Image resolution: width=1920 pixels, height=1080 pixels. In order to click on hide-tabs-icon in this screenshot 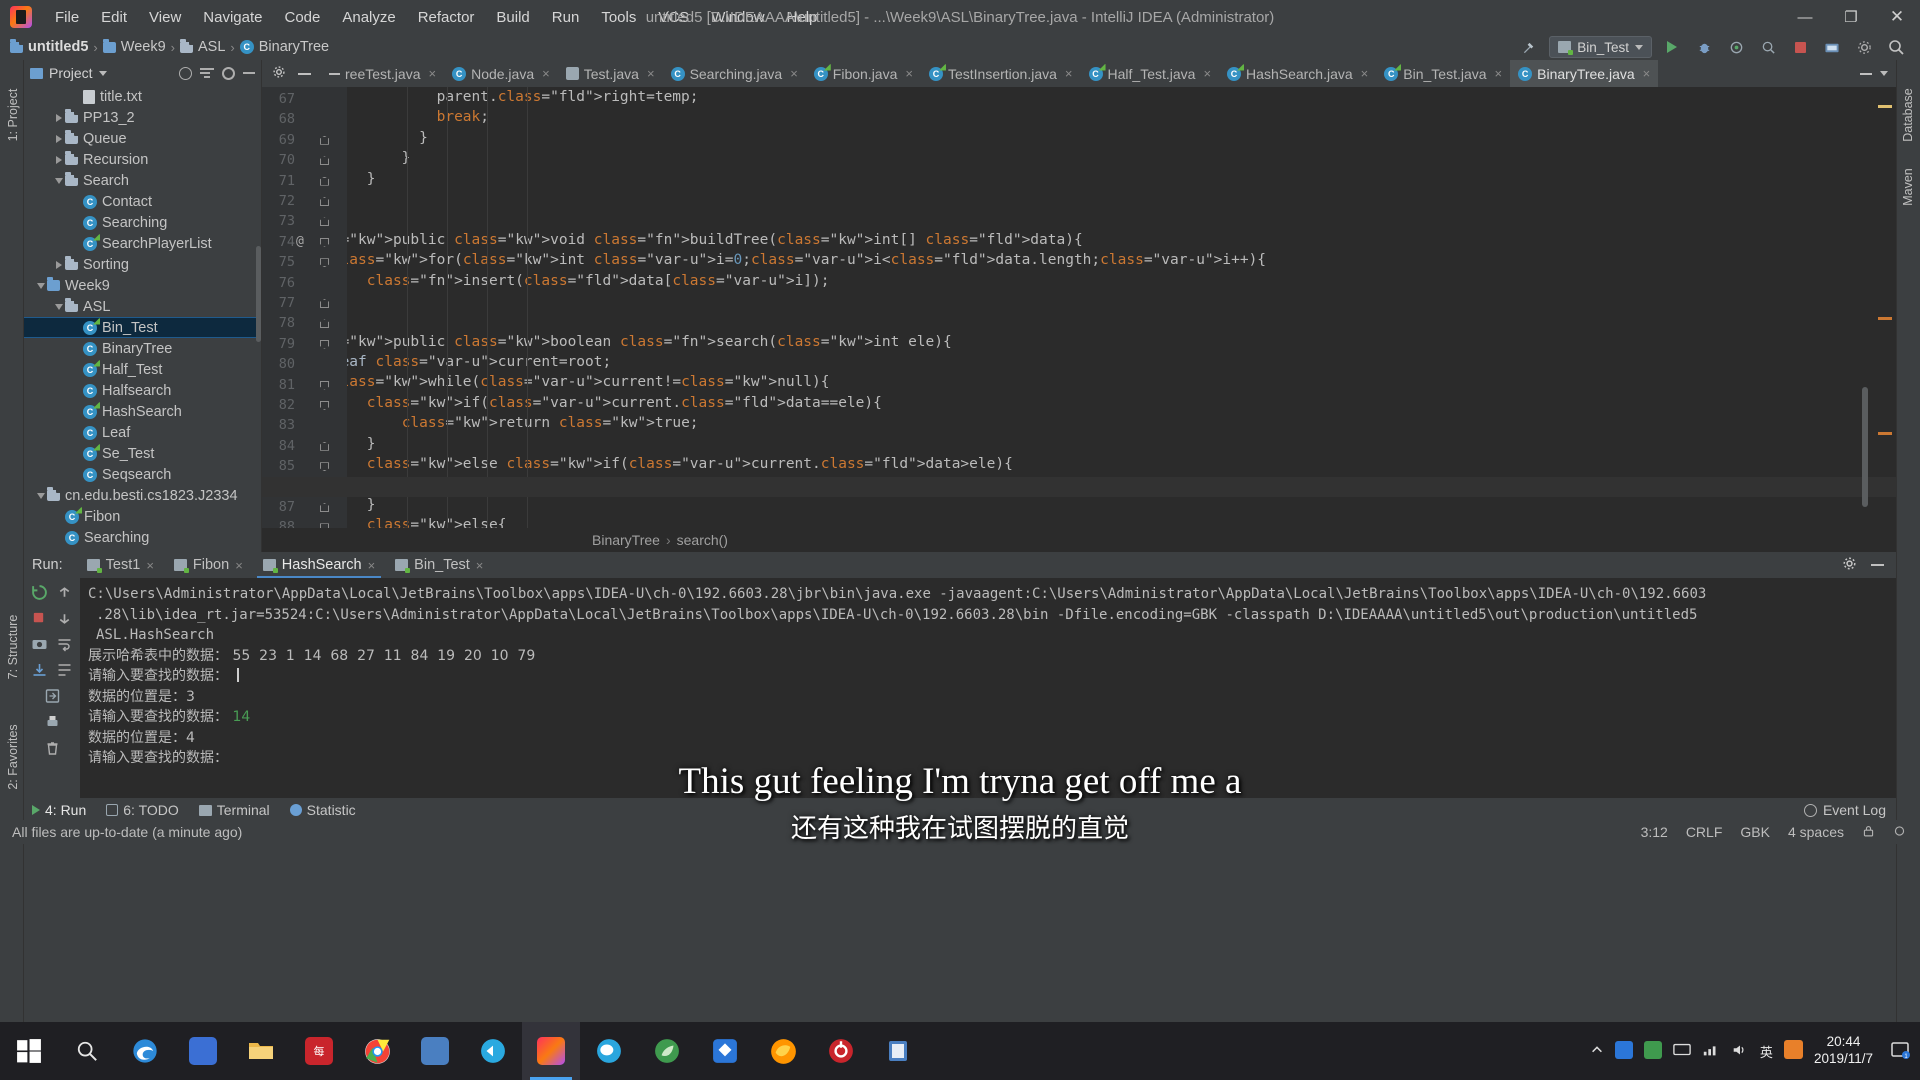, I will do `click(304, 73)`.